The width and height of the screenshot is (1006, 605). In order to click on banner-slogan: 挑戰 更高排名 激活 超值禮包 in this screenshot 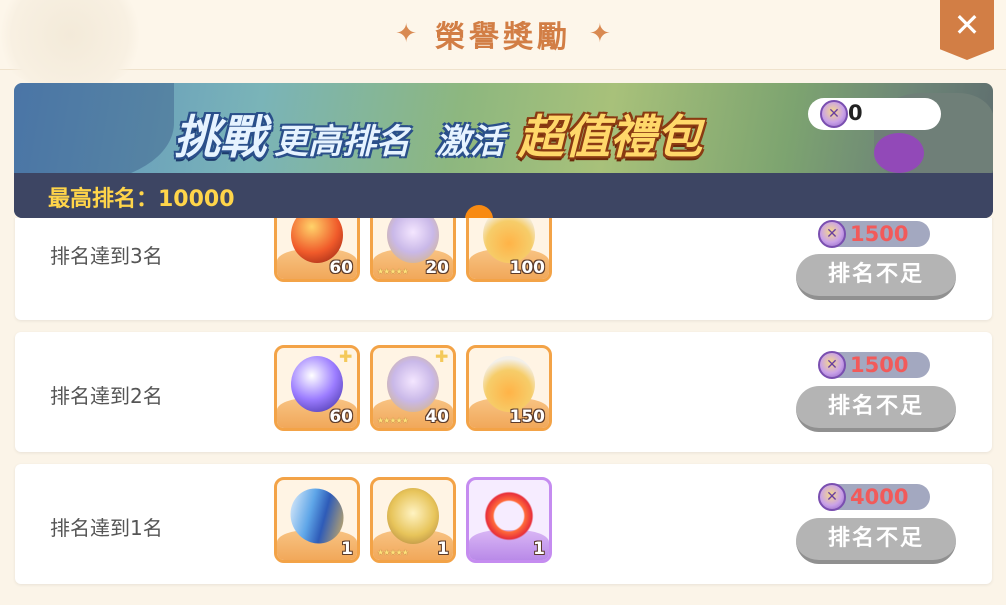, I will do `click(438, 132)`.